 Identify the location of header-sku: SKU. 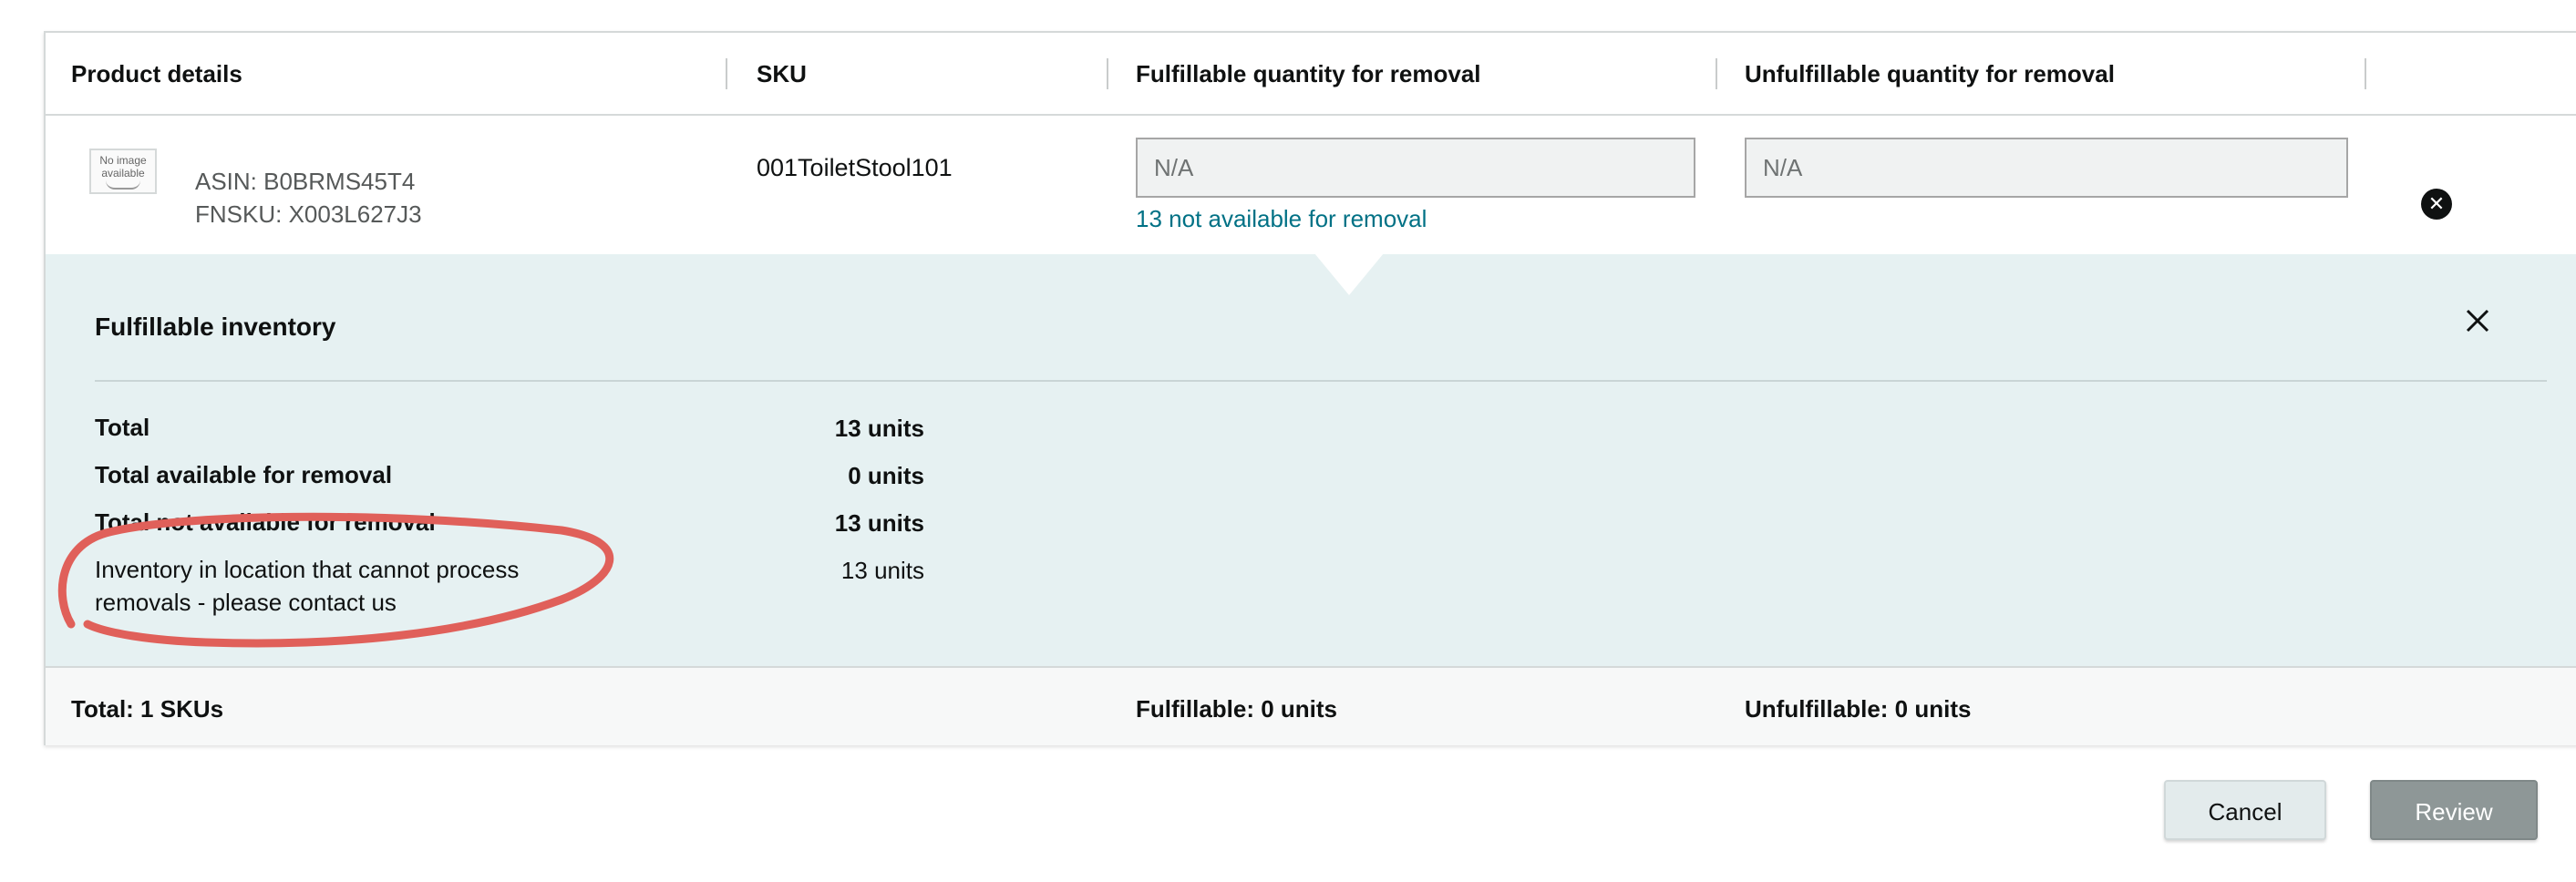
(782, 73).